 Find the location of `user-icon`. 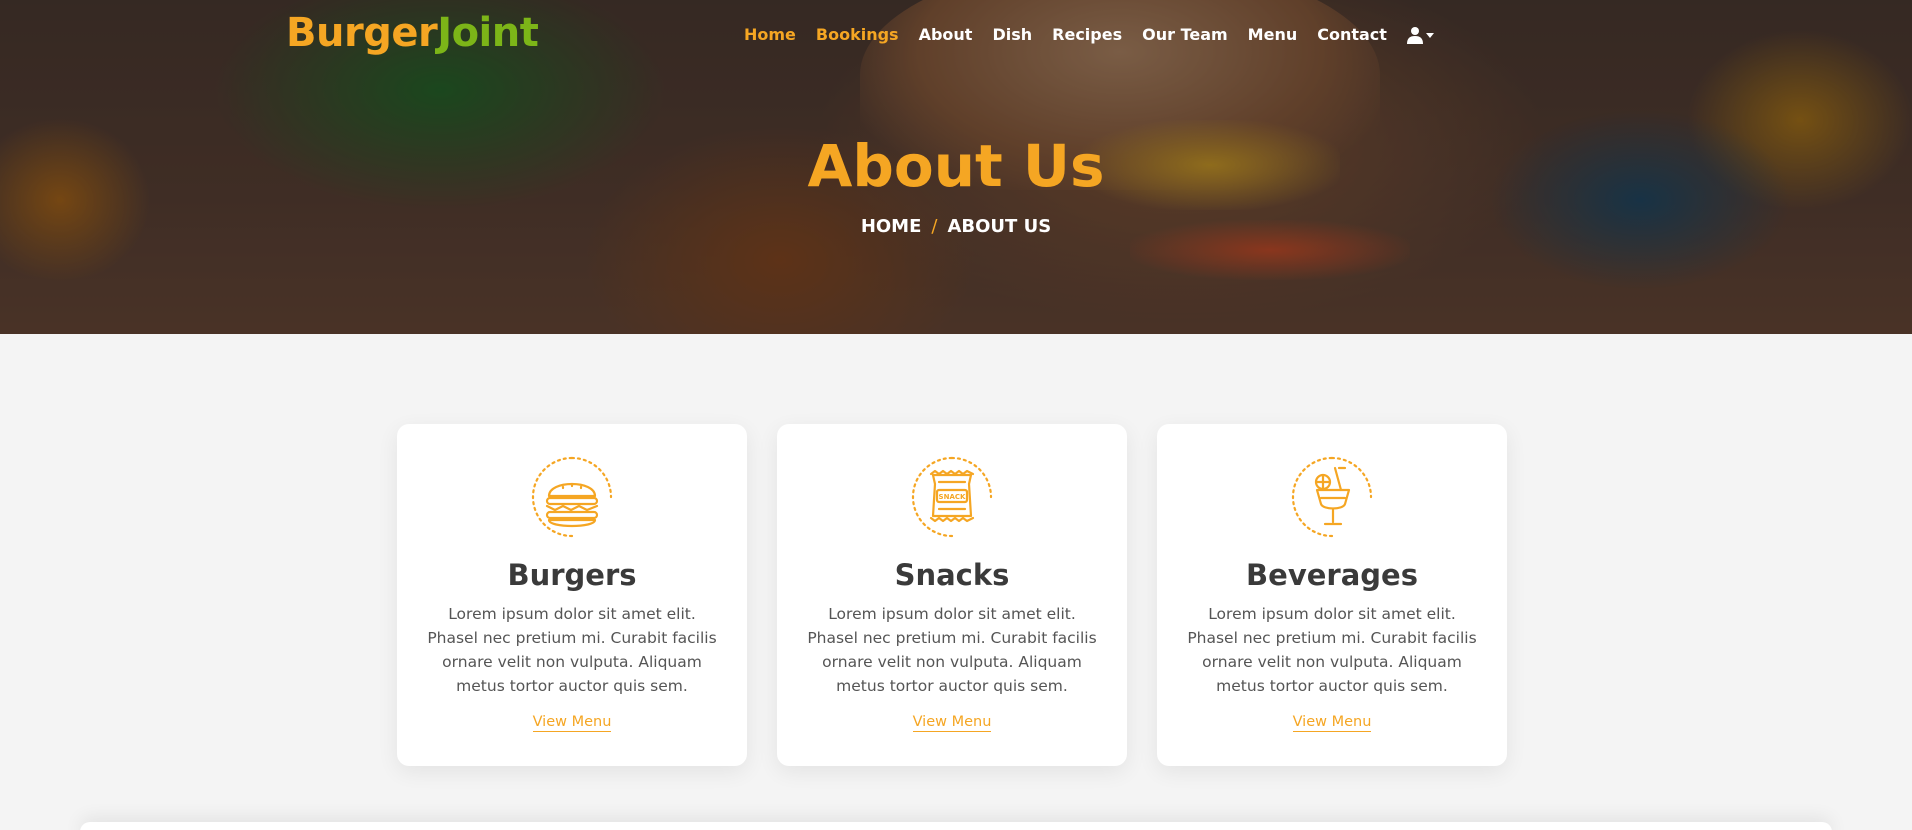

user-icon is located at coordinates (1414, 35).